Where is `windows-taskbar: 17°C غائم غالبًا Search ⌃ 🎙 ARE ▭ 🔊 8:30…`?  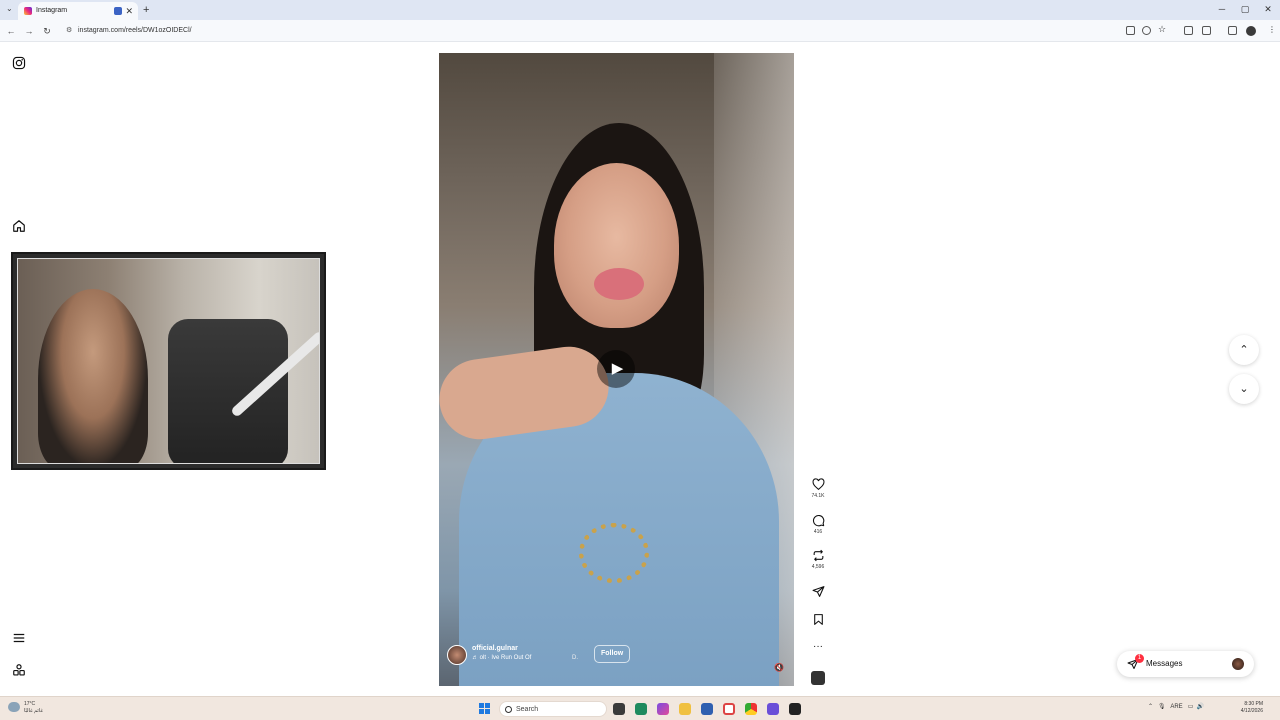
windows-taskbar: 17°C غائم غالبًا Search ⌃ 🎙 ARE ▭ 🔊 8:30… is located at coordinates (640, 708).